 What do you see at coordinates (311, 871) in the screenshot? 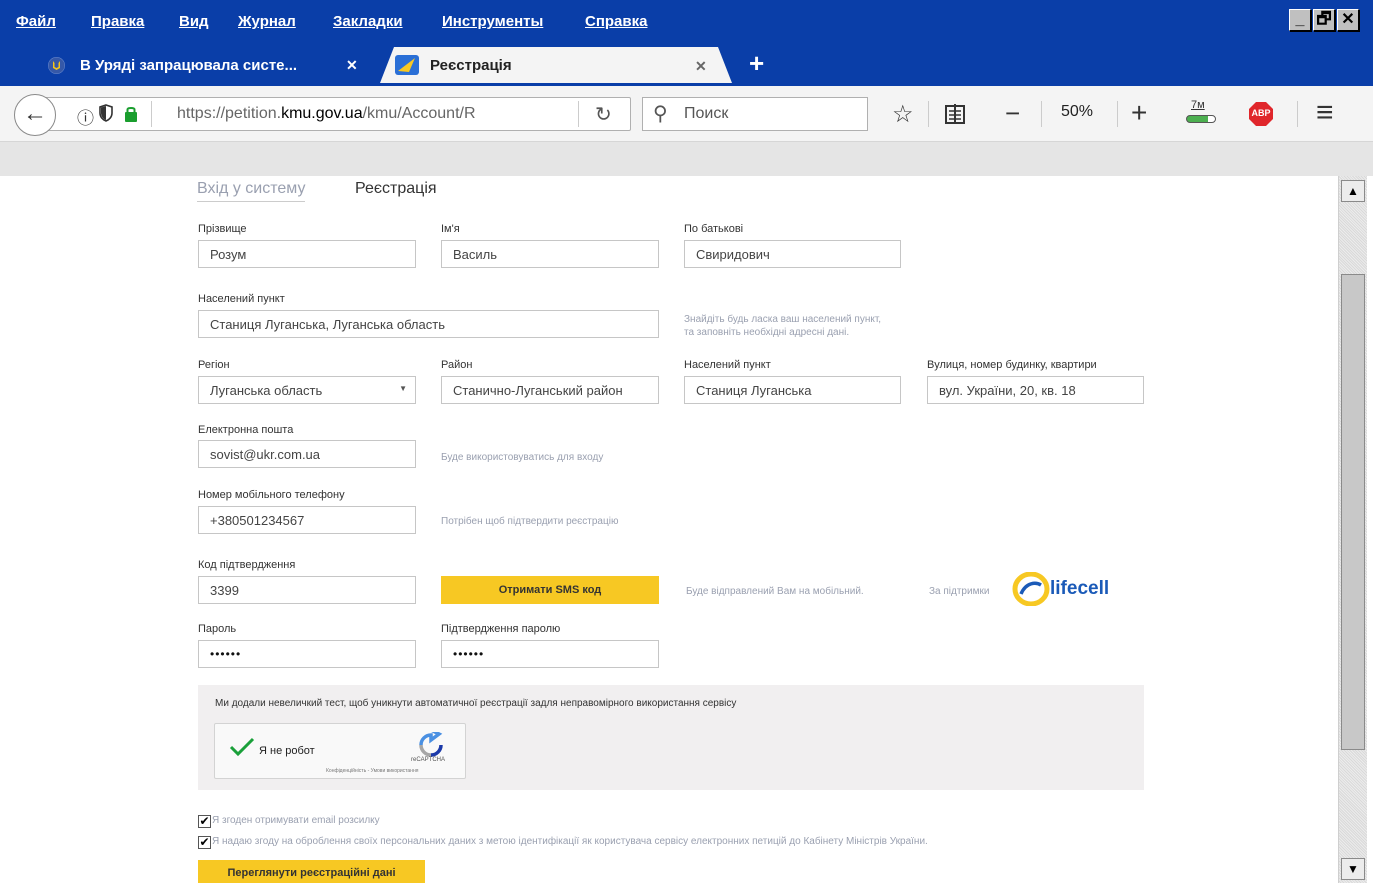
I see `review-registration-button: Переглянути реєстраційні дані` at bounding box center [311, 871].